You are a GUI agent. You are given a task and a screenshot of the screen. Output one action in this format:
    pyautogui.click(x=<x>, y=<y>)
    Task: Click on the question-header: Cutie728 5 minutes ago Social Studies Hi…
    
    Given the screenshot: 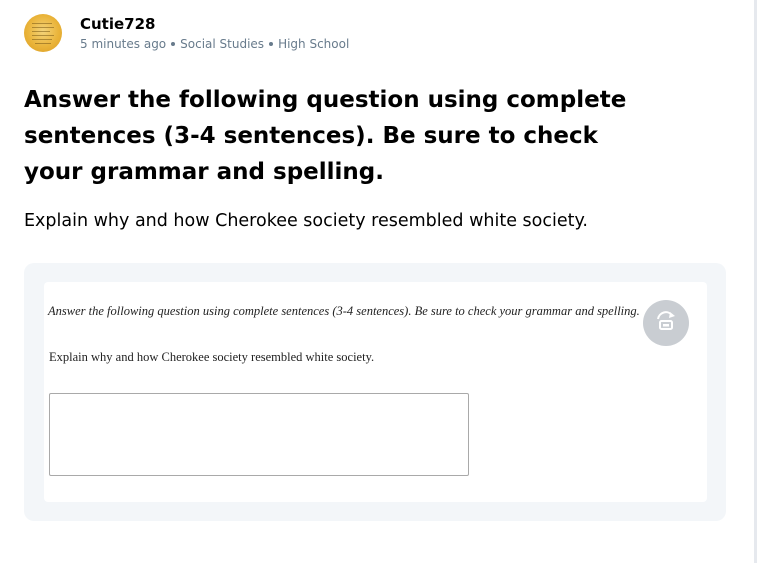 What is the action you would take?
    pyautogui.click(x=186, y=33)
    